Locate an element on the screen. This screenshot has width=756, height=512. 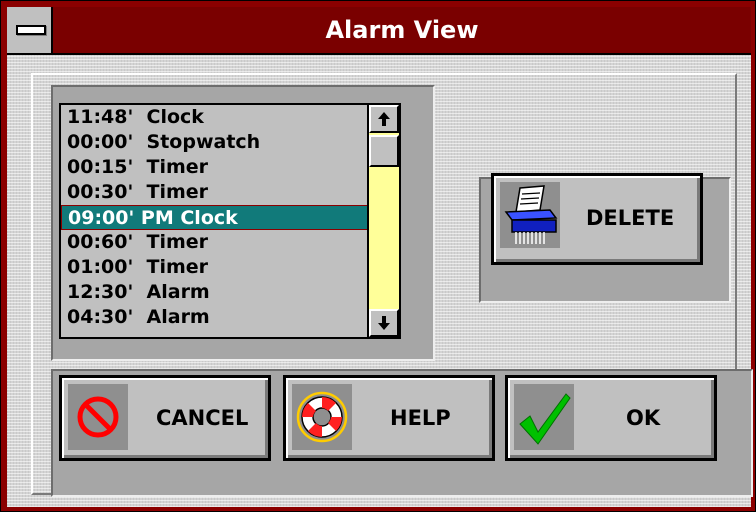
scroll-thumb is located at coordinates (384, 151).